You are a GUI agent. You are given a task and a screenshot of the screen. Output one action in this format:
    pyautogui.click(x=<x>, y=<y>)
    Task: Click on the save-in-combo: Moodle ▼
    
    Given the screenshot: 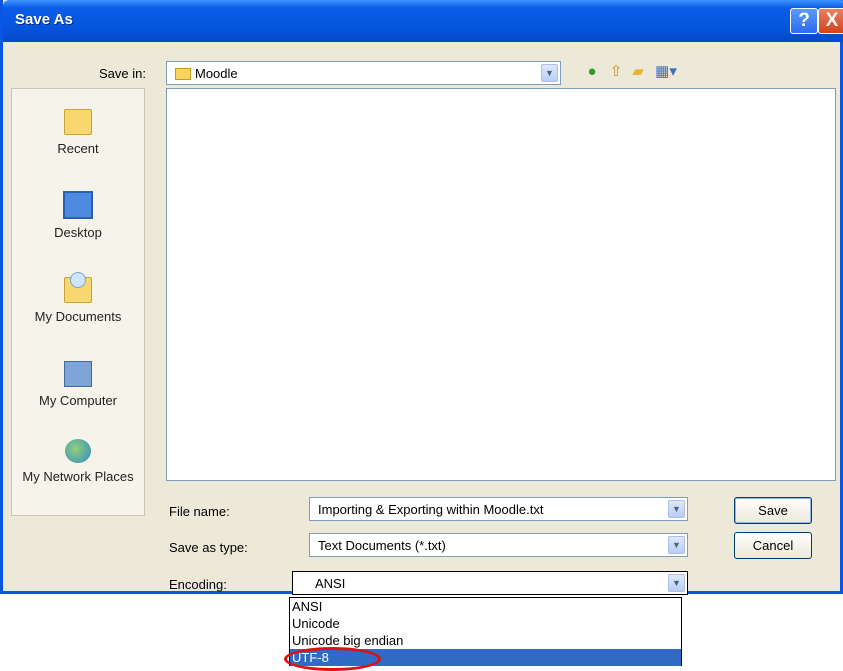 What is the action you would take?
    pyautogui.click(x=363, y=73)
    